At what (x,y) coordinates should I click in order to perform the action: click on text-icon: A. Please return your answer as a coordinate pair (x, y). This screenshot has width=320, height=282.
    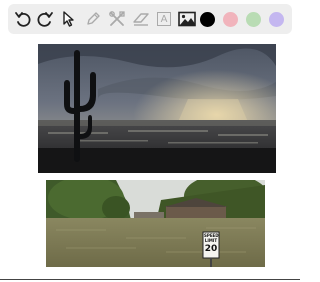
    Looking at the image, I should click on (164, 19).